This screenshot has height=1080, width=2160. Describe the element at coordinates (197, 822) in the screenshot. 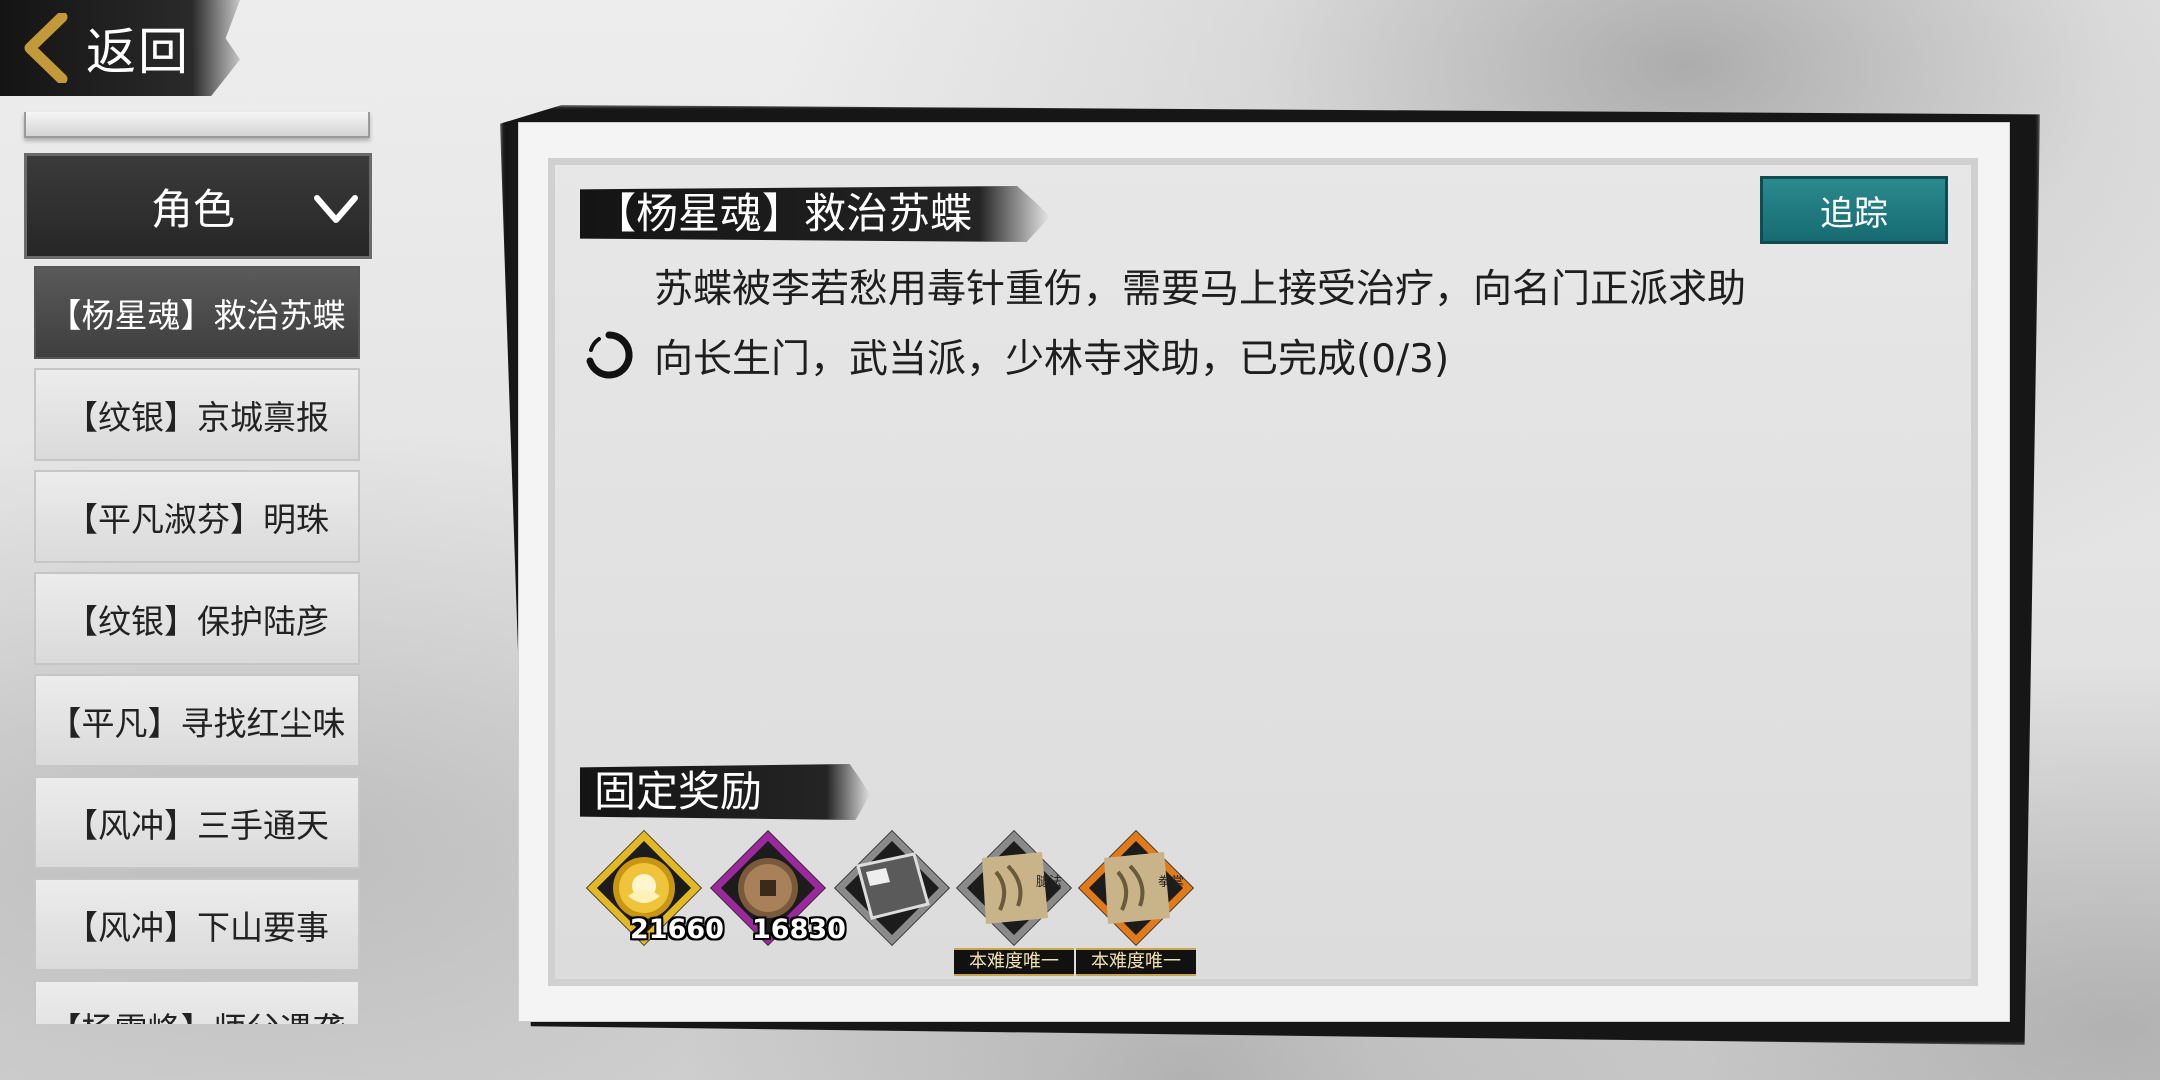

I see `quest-list-item: 【风冲】三手通天` at that location.